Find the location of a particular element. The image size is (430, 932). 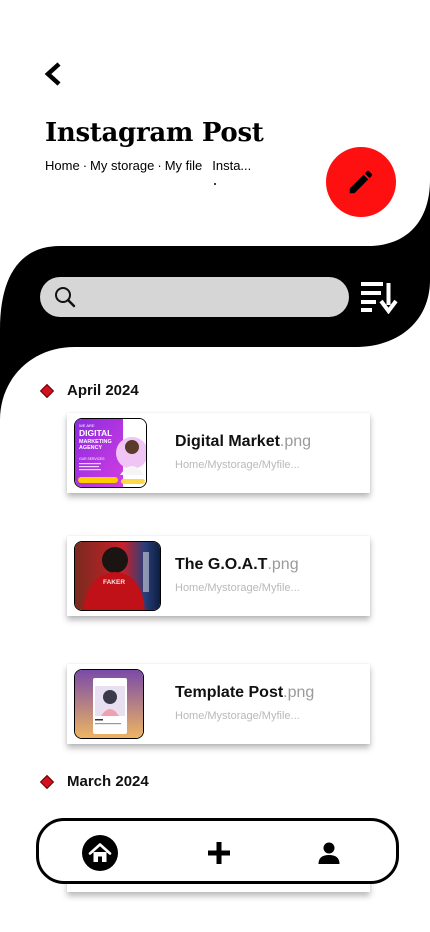

breadcrumb-my-file: My file is located at coordinates (184, 165).